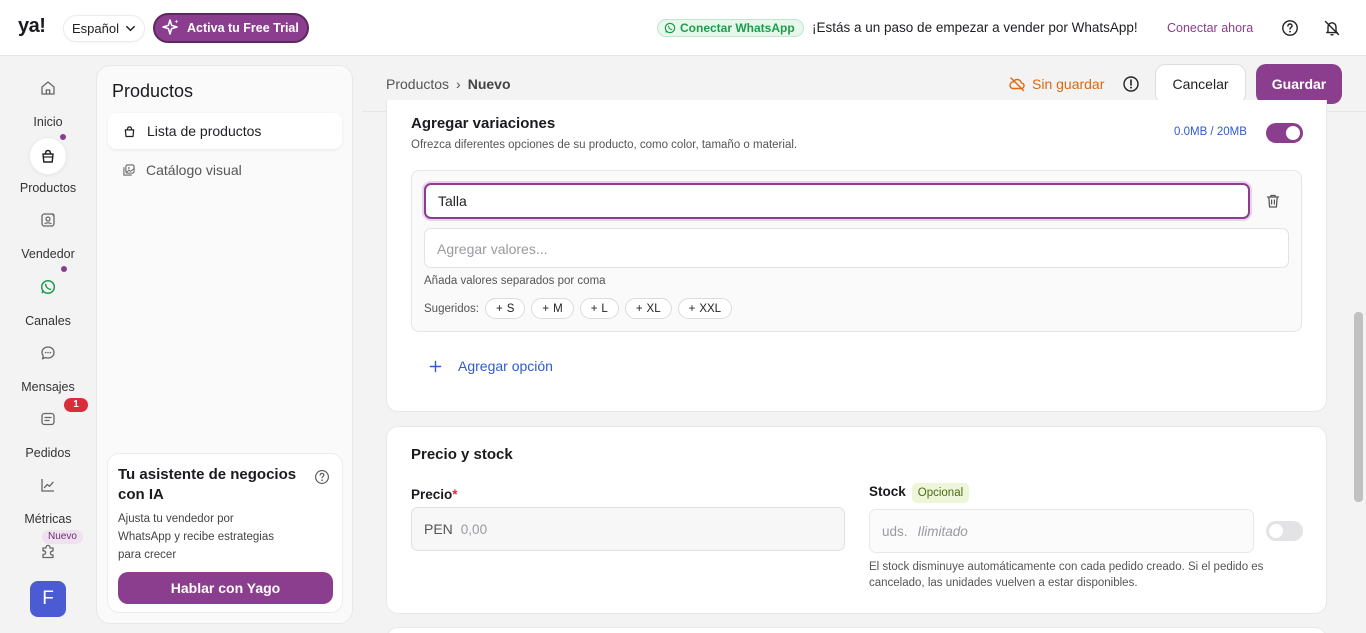 Image resolution: width=1366 pixels, height=633 pixels. Describe the element at coordinates (225, 588) in the screenshot. I see `talk-to-yago-button: Hablar con Yago` at that location.